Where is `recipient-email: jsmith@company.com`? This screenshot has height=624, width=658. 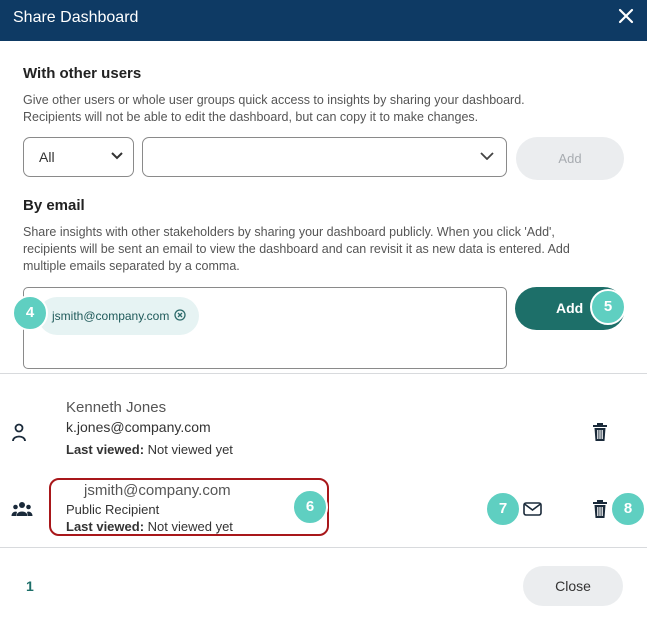
recipient-email: jsmith@company.com is located at coordinates (157, 490).